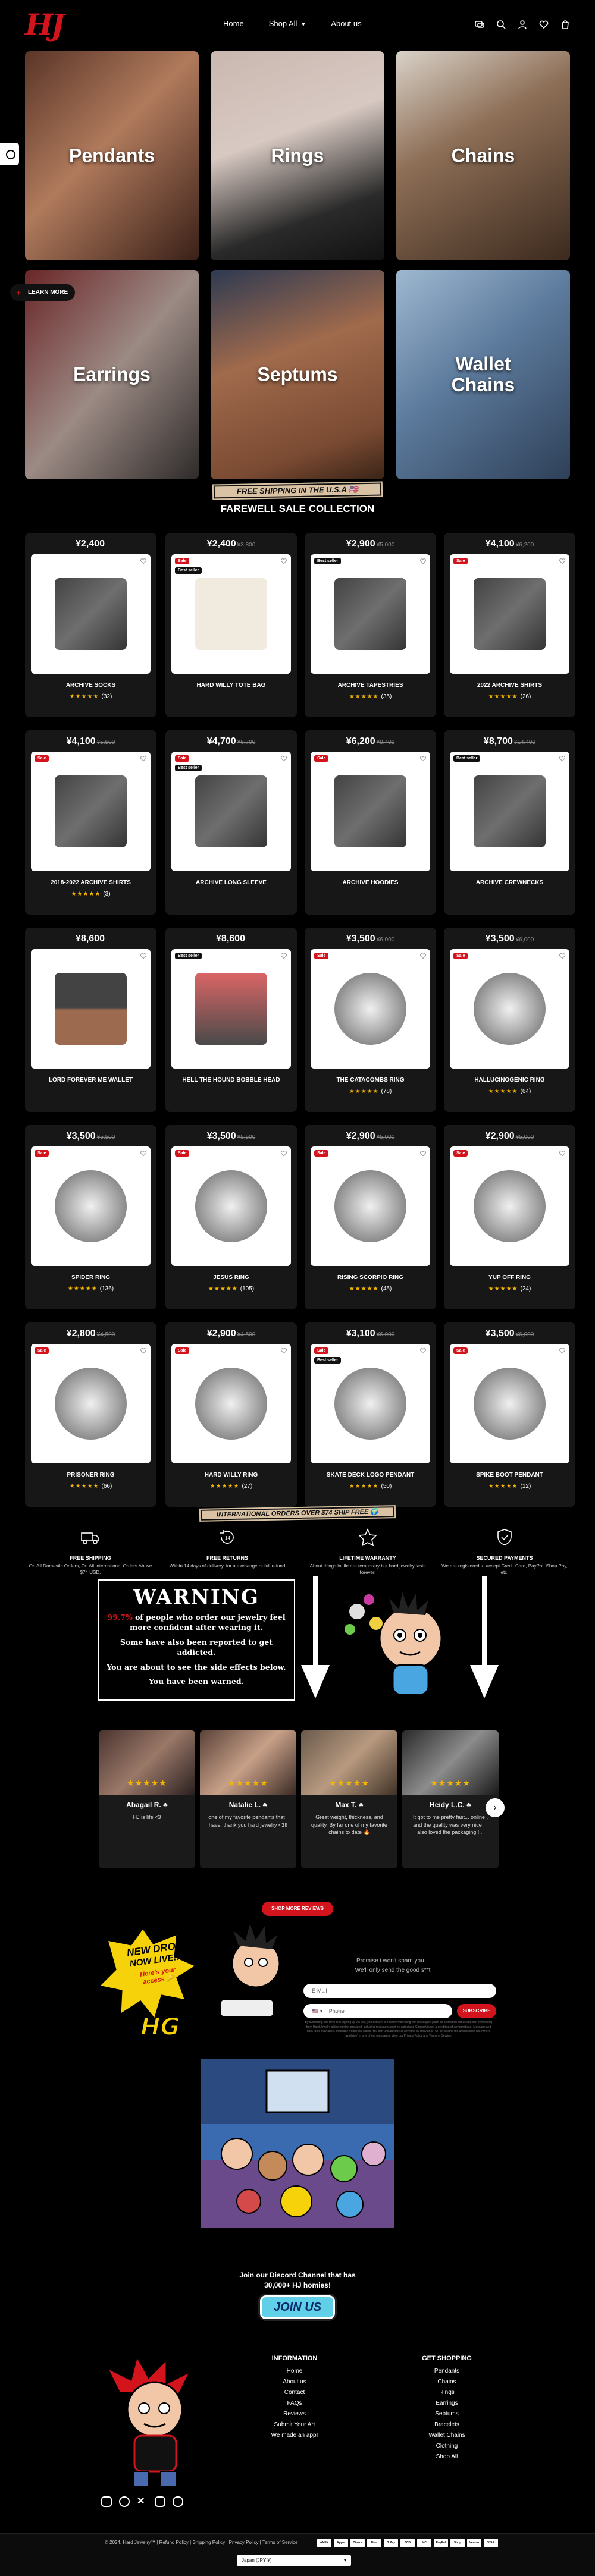 The width and height of the screenshot is (595, 2576). I want to click on footer-link-earrings: Earrings, so click(447, 2403).